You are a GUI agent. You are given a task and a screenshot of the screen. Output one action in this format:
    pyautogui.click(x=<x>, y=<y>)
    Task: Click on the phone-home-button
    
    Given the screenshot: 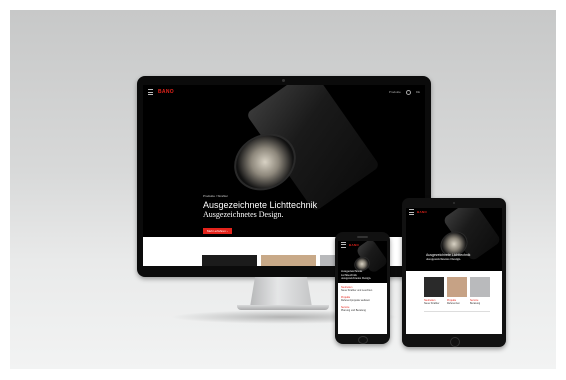 What is the action you would take?
    pyautogui.click(x=363, y=340)
    